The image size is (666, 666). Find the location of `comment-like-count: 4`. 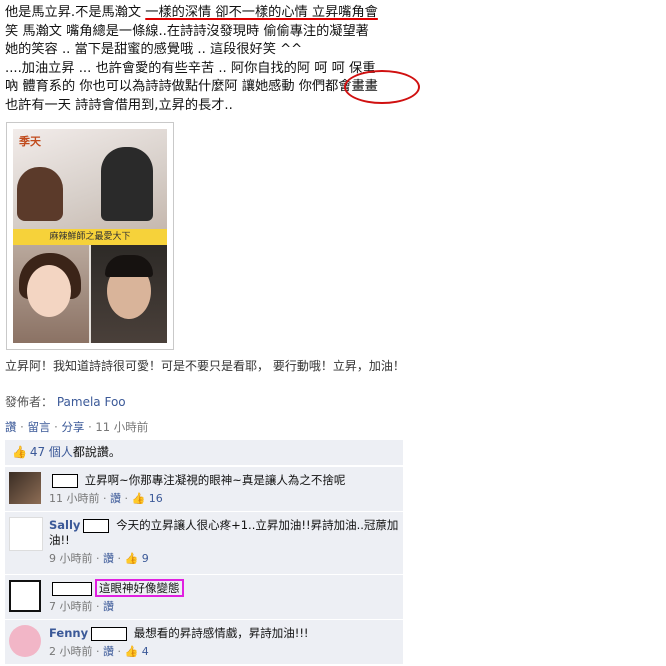

comment-like-count: 4 is located at coordinates (145, 651).